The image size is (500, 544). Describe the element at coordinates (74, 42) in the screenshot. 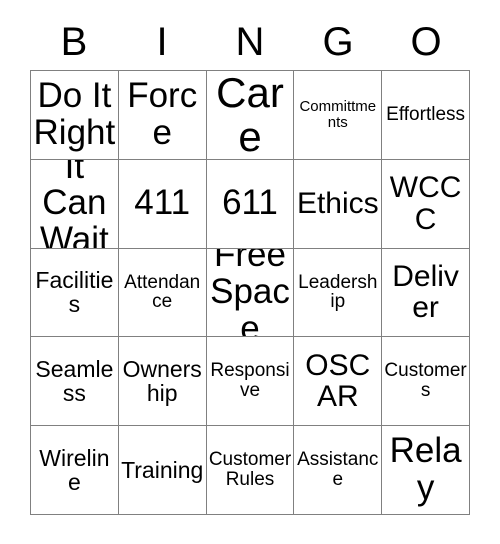

I see `bingo-header-letter-b: B` at that location.